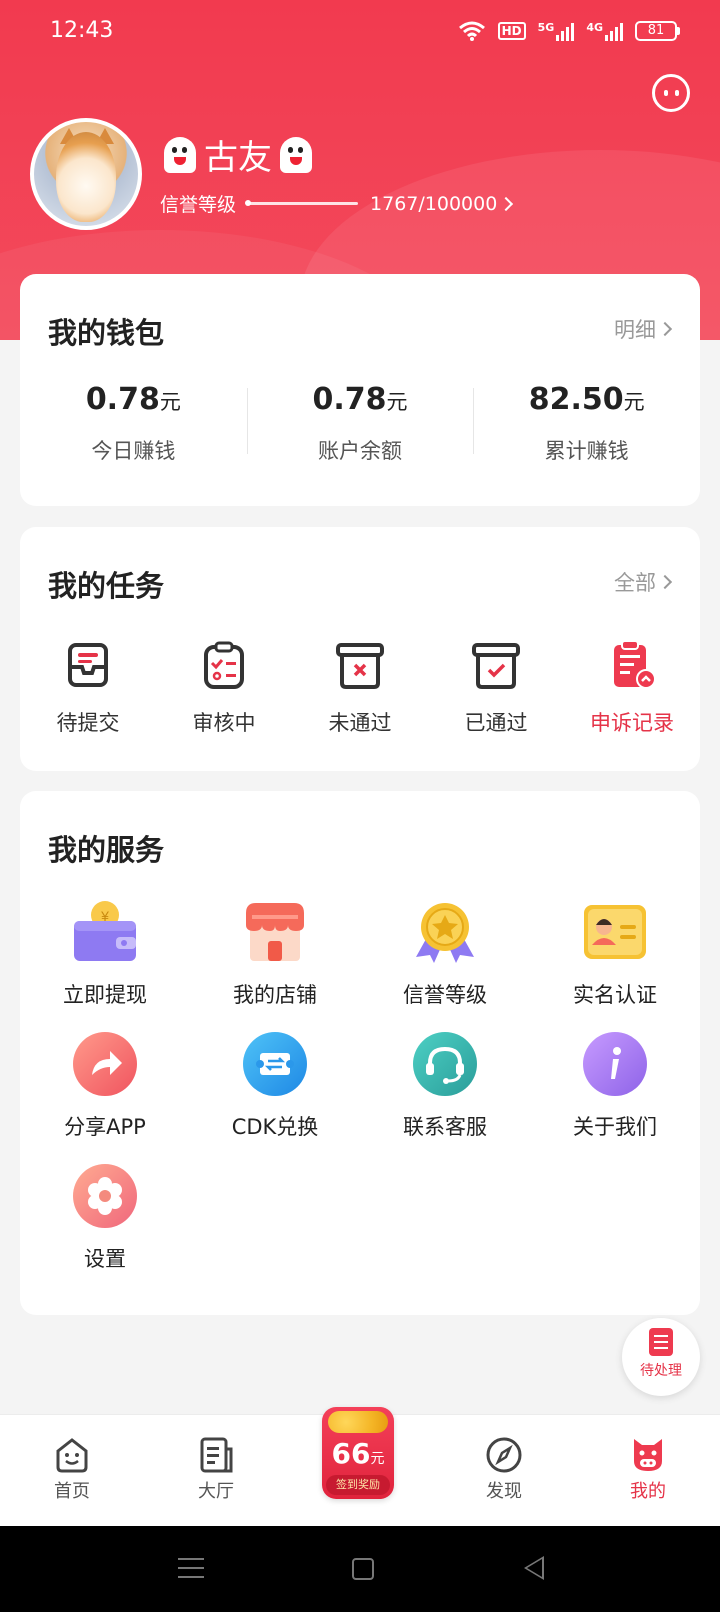 This screenshot has height=1612, width=720. What do you see at coordinates (643, 582) in the screenshot?
I see `tasks-all-link: 全部` at bounding box center [643, 582].